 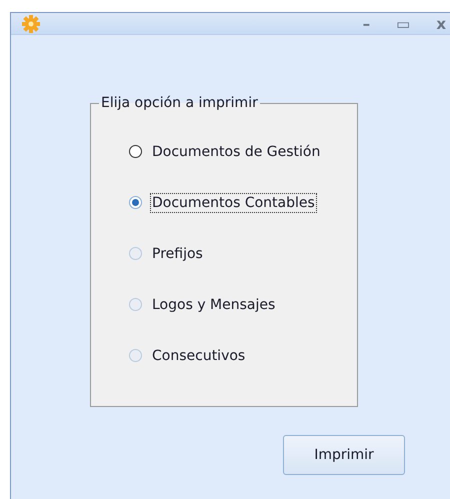 I want to click on option-label: Documentos Contables, so click(x=233, y=202).